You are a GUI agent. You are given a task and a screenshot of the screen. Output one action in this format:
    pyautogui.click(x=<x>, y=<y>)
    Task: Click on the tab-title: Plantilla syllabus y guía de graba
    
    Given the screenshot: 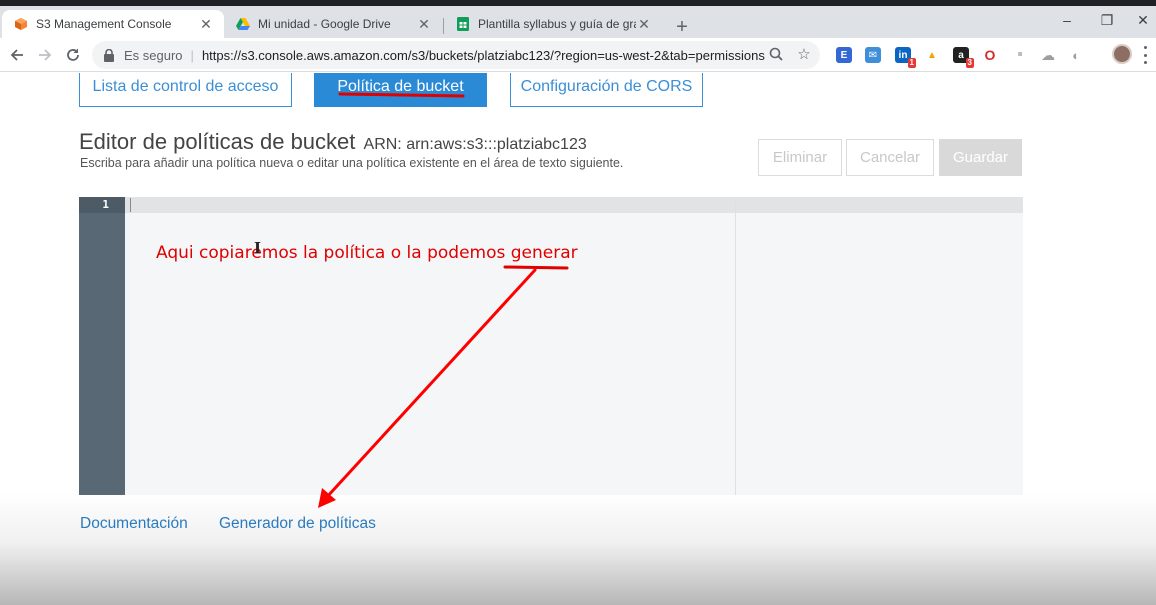 What is the action you would take?
    pyautogui.click(x=557, y=24)
    